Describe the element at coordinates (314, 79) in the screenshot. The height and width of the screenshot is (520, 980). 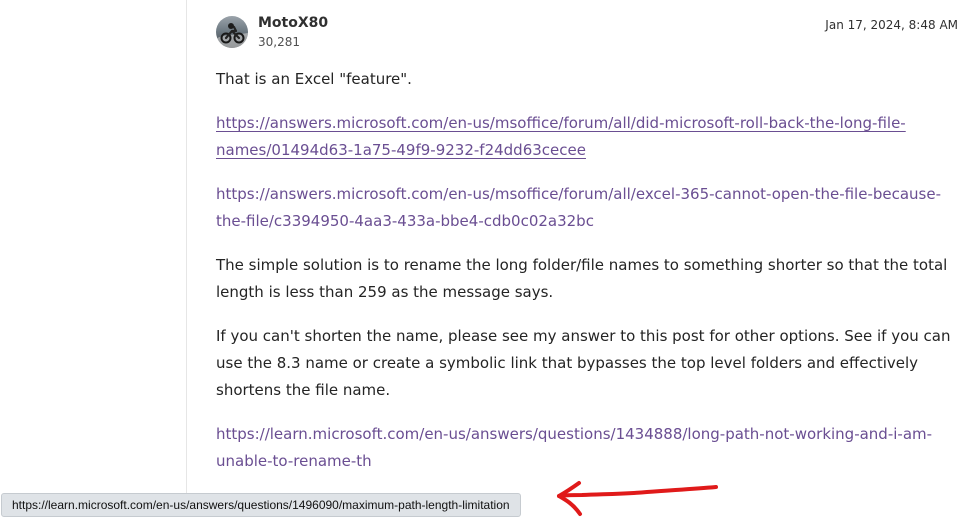
I see `post-paragraph-intro: That is an Excel "feature".` at that location.